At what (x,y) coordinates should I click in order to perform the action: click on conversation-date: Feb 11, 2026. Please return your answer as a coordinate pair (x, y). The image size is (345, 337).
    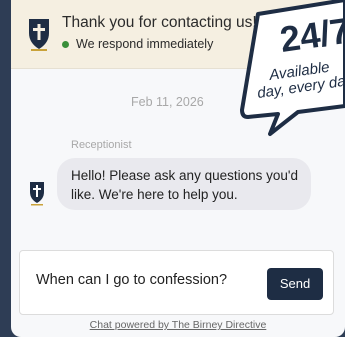
    Looking at the image, I should click on (167, 102).